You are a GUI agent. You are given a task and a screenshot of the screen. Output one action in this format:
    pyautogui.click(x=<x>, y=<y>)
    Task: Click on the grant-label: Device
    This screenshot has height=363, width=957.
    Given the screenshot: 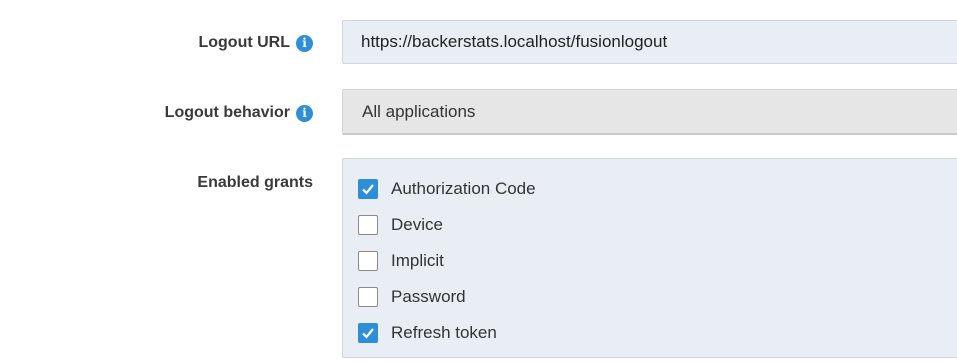 What is the action you would take?
    pyautogui.click(x=417, y=224)
    